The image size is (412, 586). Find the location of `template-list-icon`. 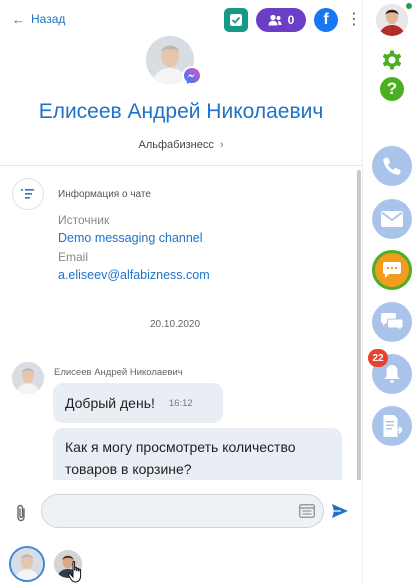

template-list-icon is located at coordinates (307, 511).